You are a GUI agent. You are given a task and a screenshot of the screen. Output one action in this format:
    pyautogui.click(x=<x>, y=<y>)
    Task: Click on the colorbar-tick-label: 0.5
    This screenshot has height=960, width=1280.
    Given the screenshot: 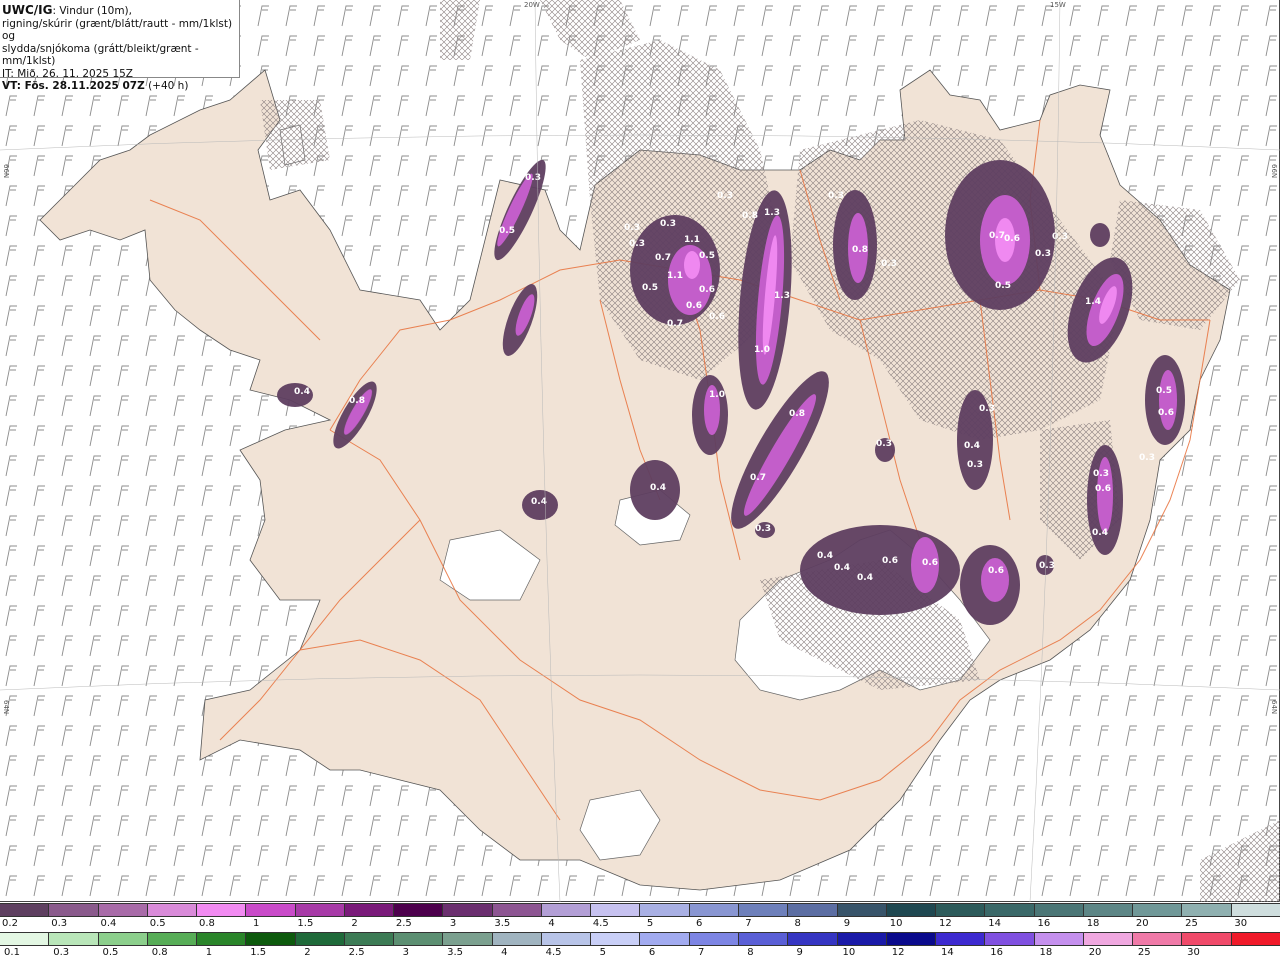 What is the action you would take?
    pyautogui.click(x=157, y=923)
    